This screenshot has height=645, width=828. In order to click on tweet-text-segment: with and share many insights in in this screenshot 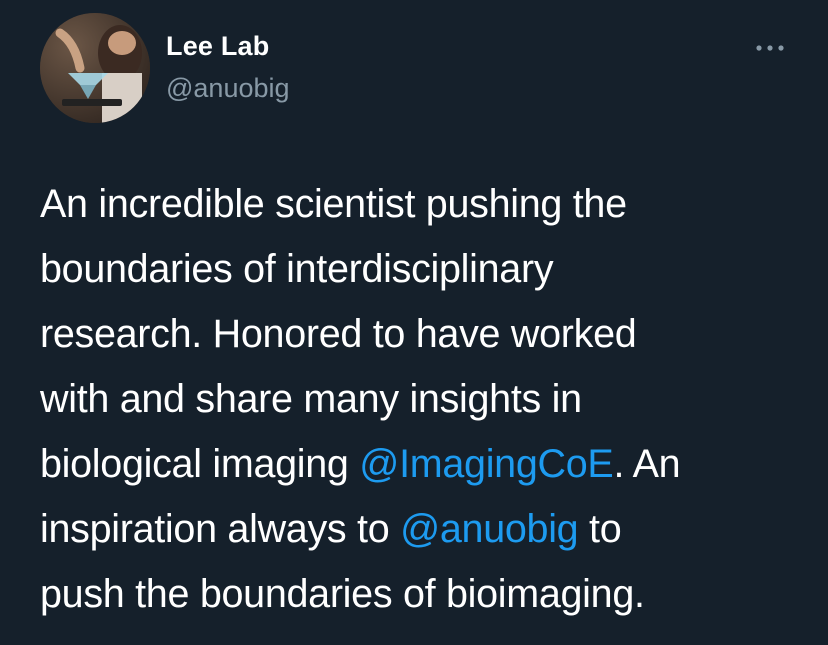, I will do `click(311, 399)`.